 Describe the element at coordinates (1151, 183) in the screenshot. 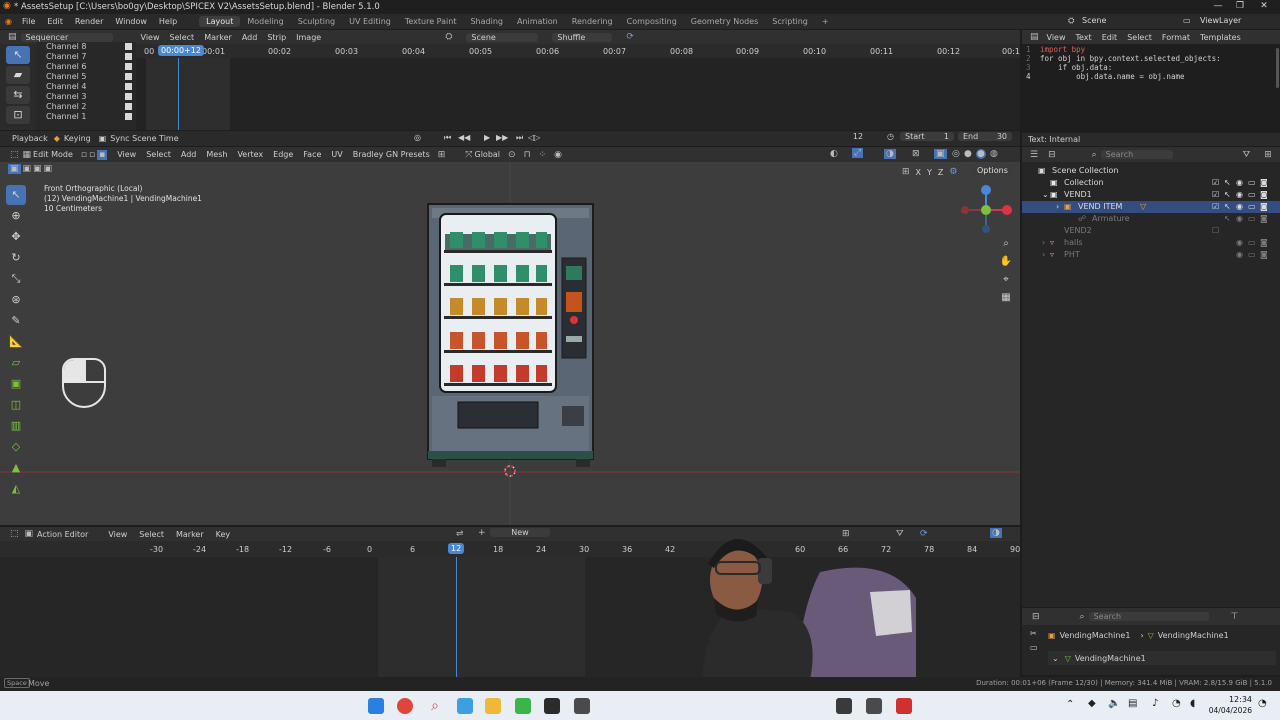

I see `outliner-item: ▣ Collection ☑ ↖ ◉ ▭ ◙` at that location.